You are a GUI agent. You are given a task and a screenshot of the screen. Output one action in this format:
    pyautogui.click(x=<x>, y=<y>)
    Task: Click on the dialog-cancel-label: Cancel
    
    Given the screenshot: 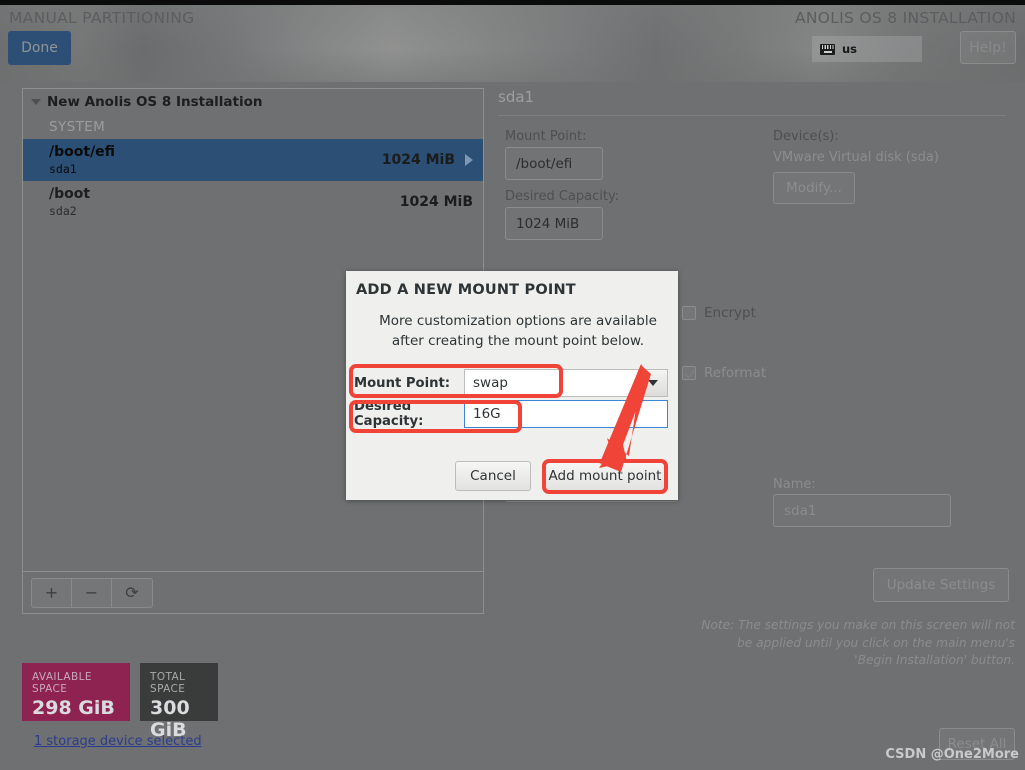 What is the action you would take?
    pyautogui.click(x=493, y=476)
    